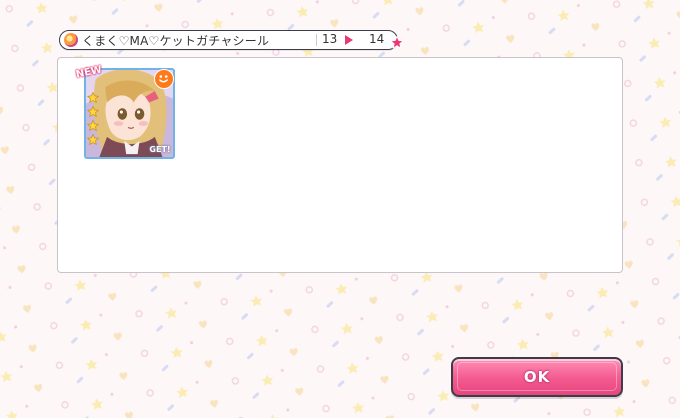 This screenshot has width=680, height=418. What do you see at coordinates (377, 39) in the screenshot?
I see `count-after: 14` at bounding box center [377, 39].